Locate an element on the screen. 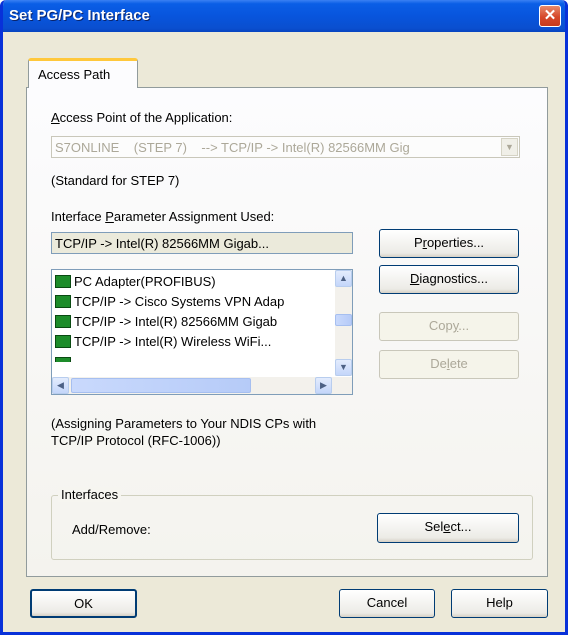 This screenshot has width=568, height=635. vertical-scrollbar: ▲ ▼ is located at coordinates (343, 323).